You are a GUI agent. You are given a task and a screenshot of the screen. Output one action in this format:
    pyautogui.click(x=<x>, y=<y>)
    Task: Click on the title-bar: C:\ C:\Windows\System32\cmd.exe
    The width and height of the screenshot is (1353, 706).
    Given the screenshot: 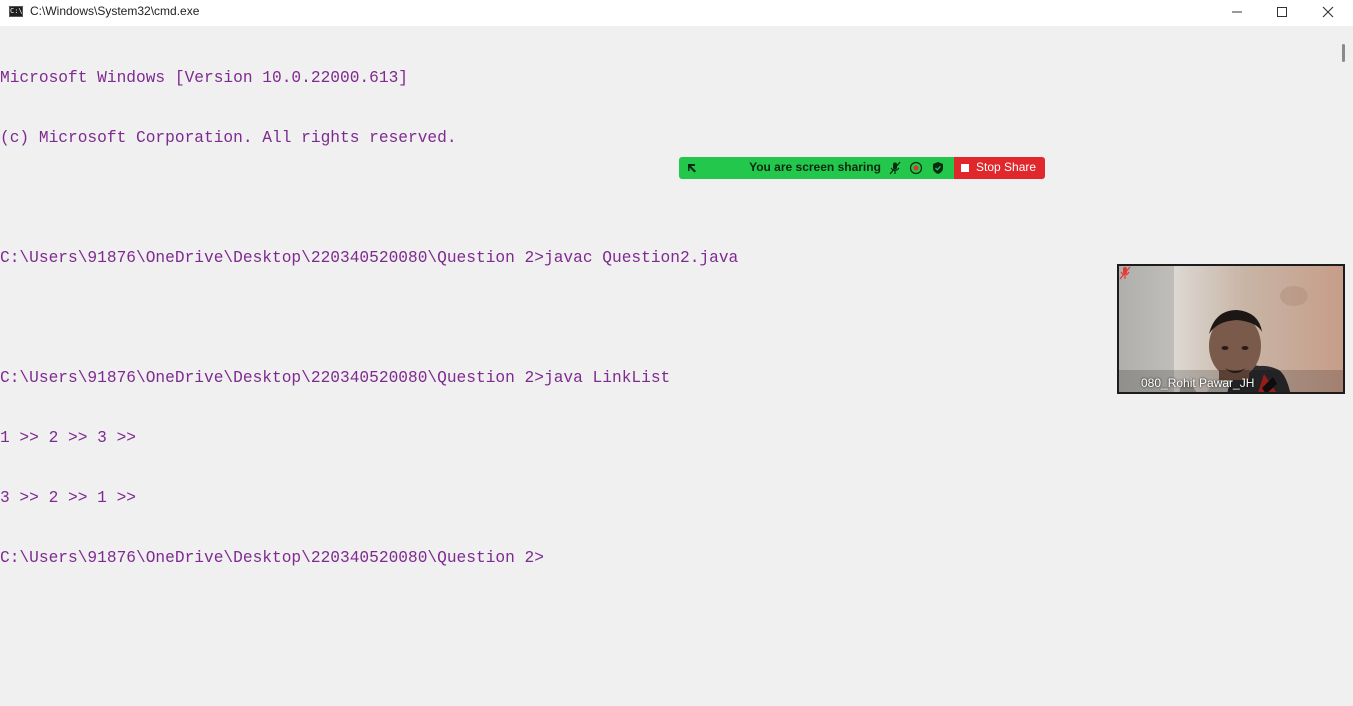 What is the action you would take?
    pyautogui.click(x=676, y=13)
    